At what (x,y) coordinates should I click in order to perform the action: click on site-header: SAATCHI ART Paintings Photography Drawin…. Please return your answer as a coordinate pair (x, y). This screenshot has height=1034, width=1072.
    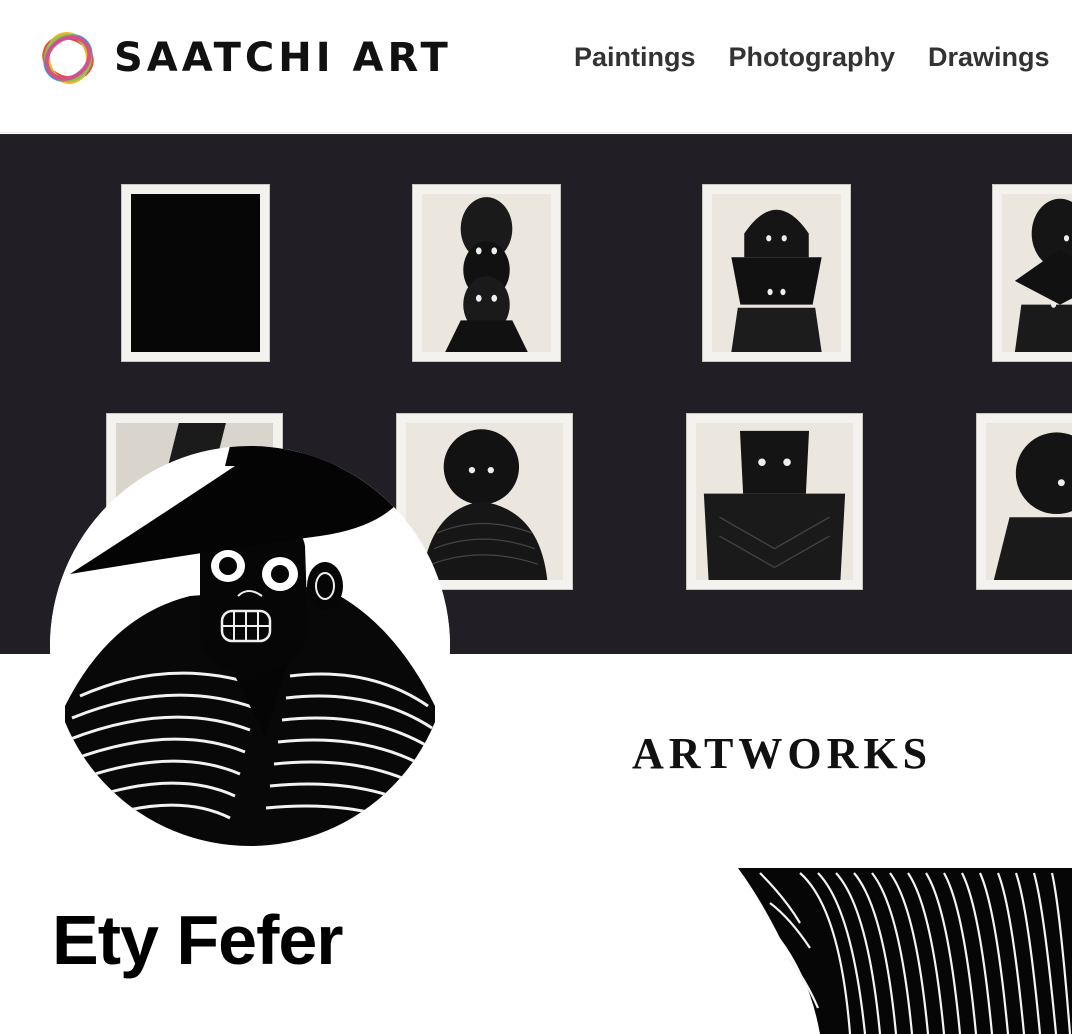
    Looking at the image, I should click on (536, 66).